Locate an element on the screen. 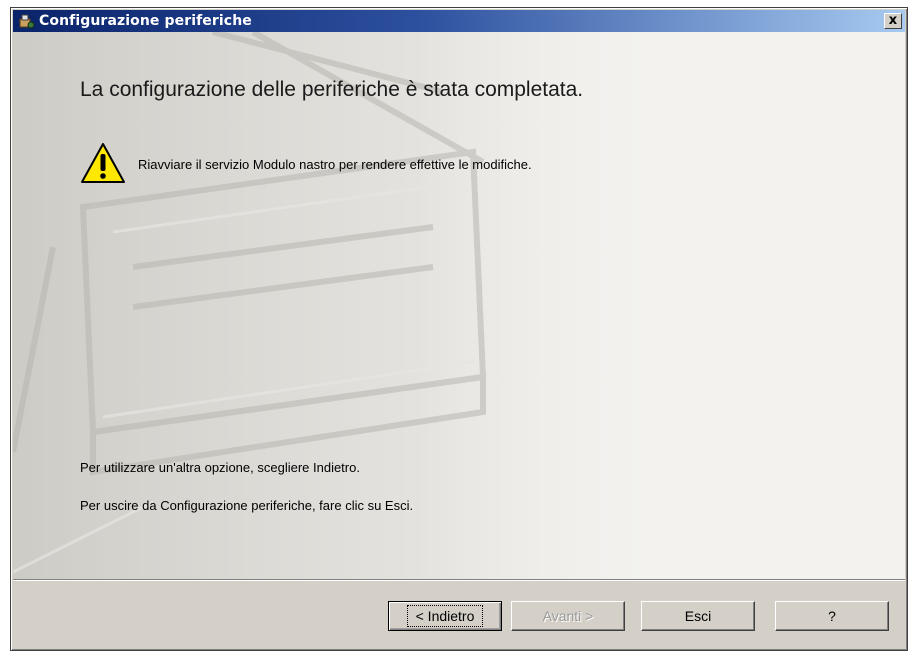  exit-button-label: Esci is located at coordinates (698, 616).